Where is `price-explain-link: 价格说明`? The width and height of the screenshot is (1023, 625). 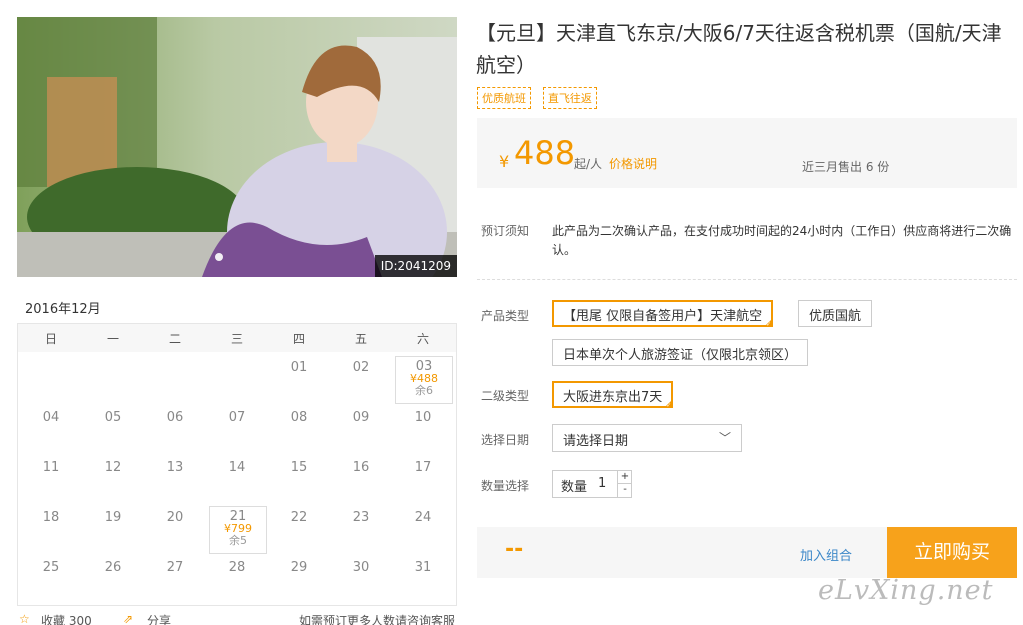
price-explain-link: 价格说明 is located at coordinates (633, 163).